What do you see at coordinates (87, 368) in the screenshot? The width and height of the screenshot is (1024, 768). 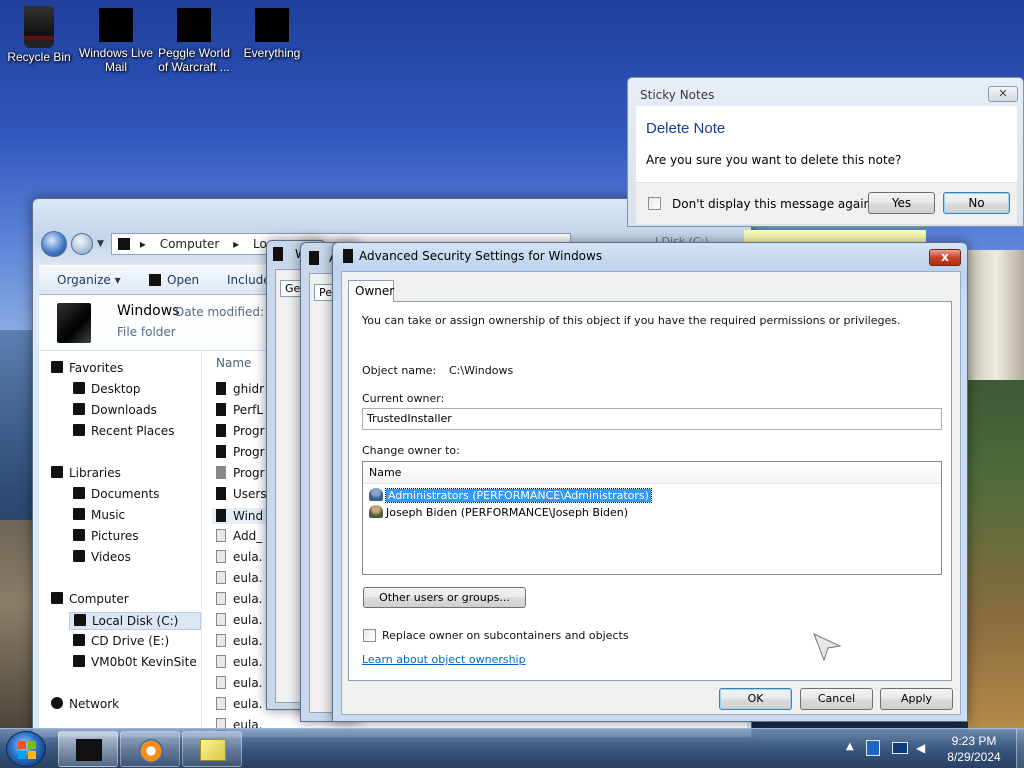 I see `nav-favorites: Favorites` at bounding box center [87, 368].